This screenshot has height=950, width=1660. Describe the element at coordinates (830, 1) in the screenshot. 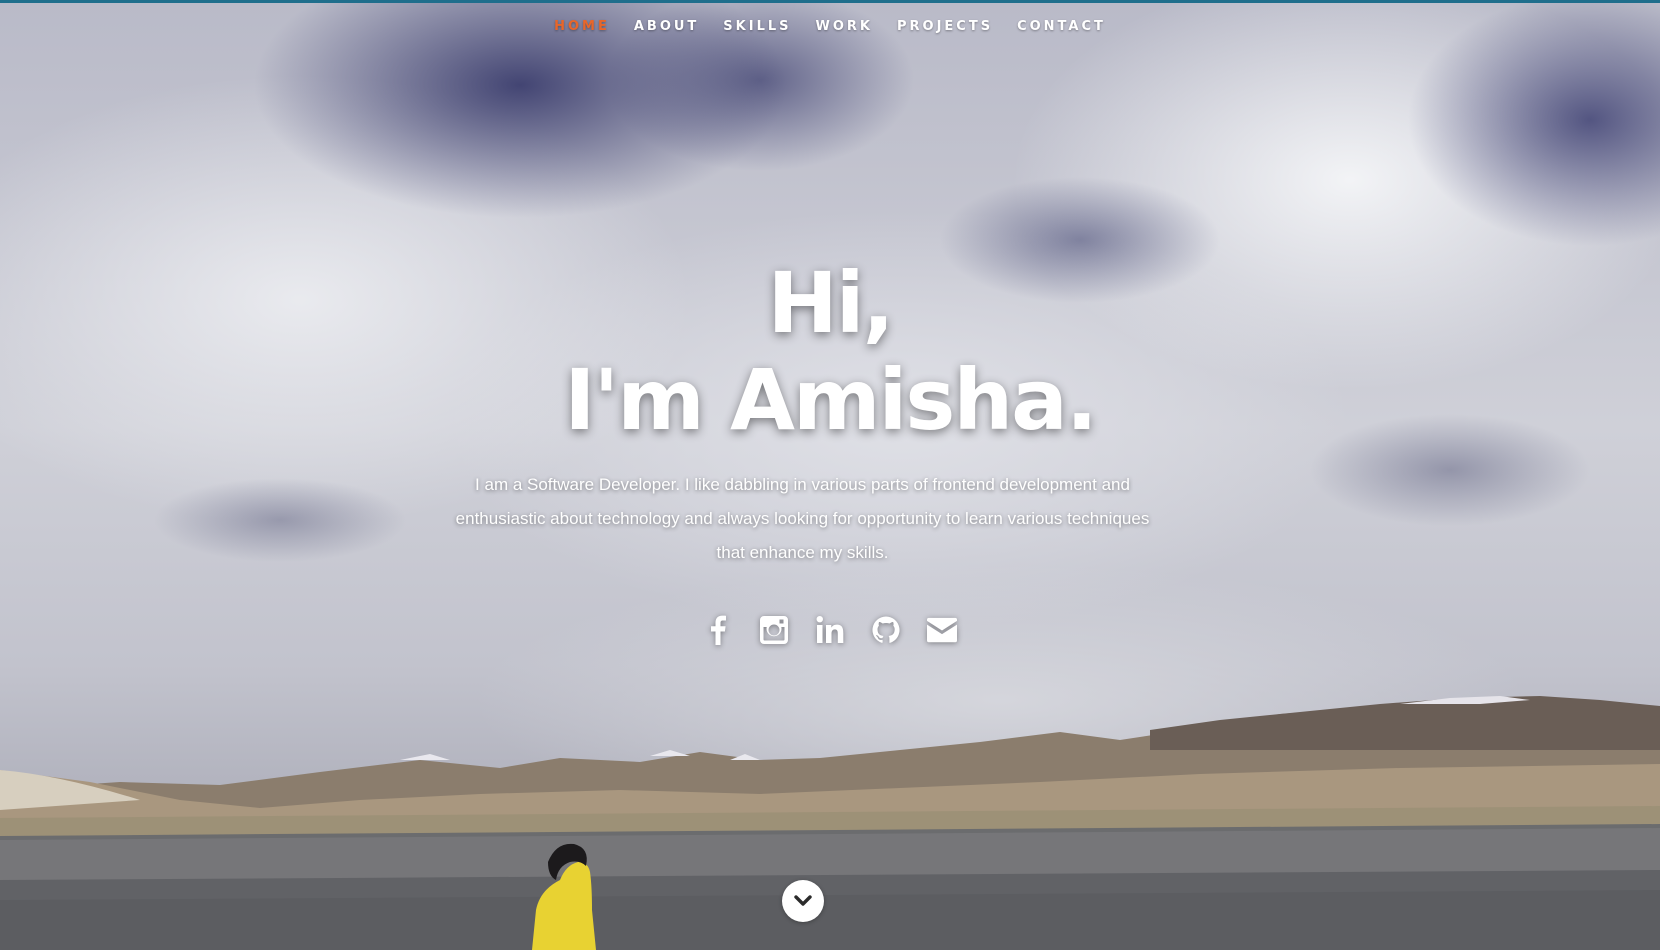

I see `top-accent-bar` at that location.